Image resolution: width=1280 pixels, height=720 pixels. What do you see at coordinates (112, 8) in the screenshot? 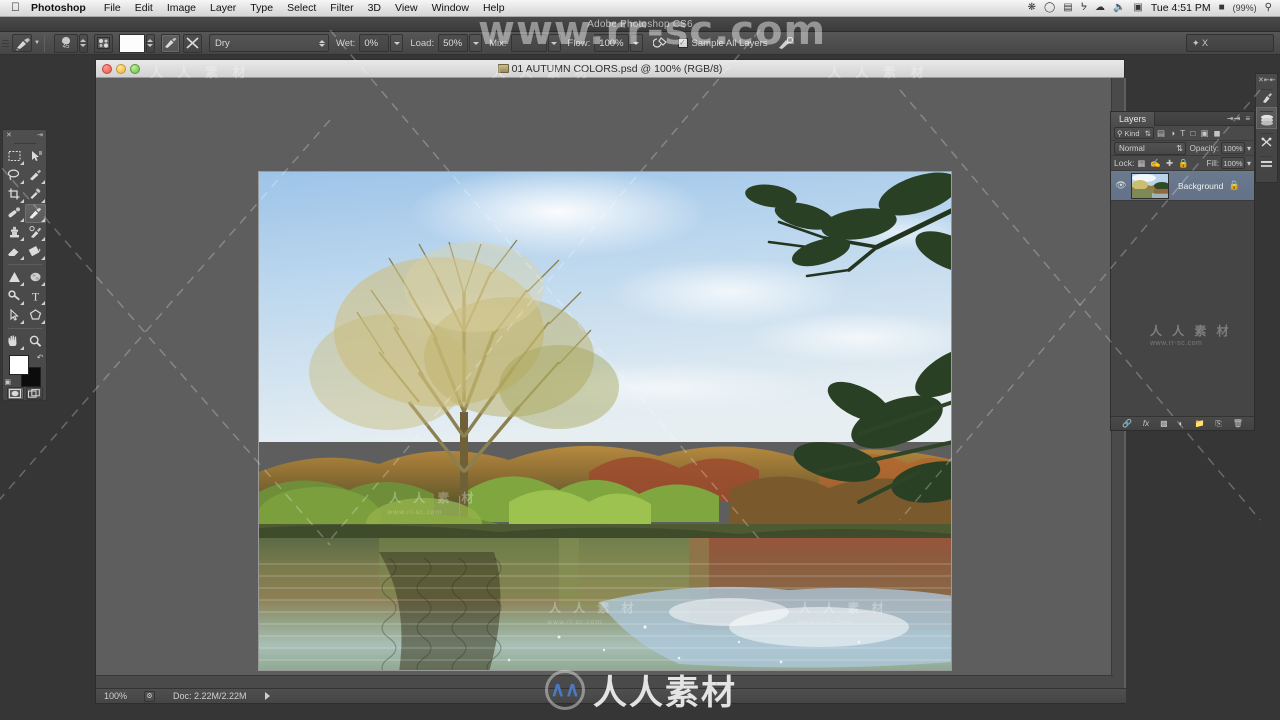
I see `menu-file: File` at bounding box center [112, 8].